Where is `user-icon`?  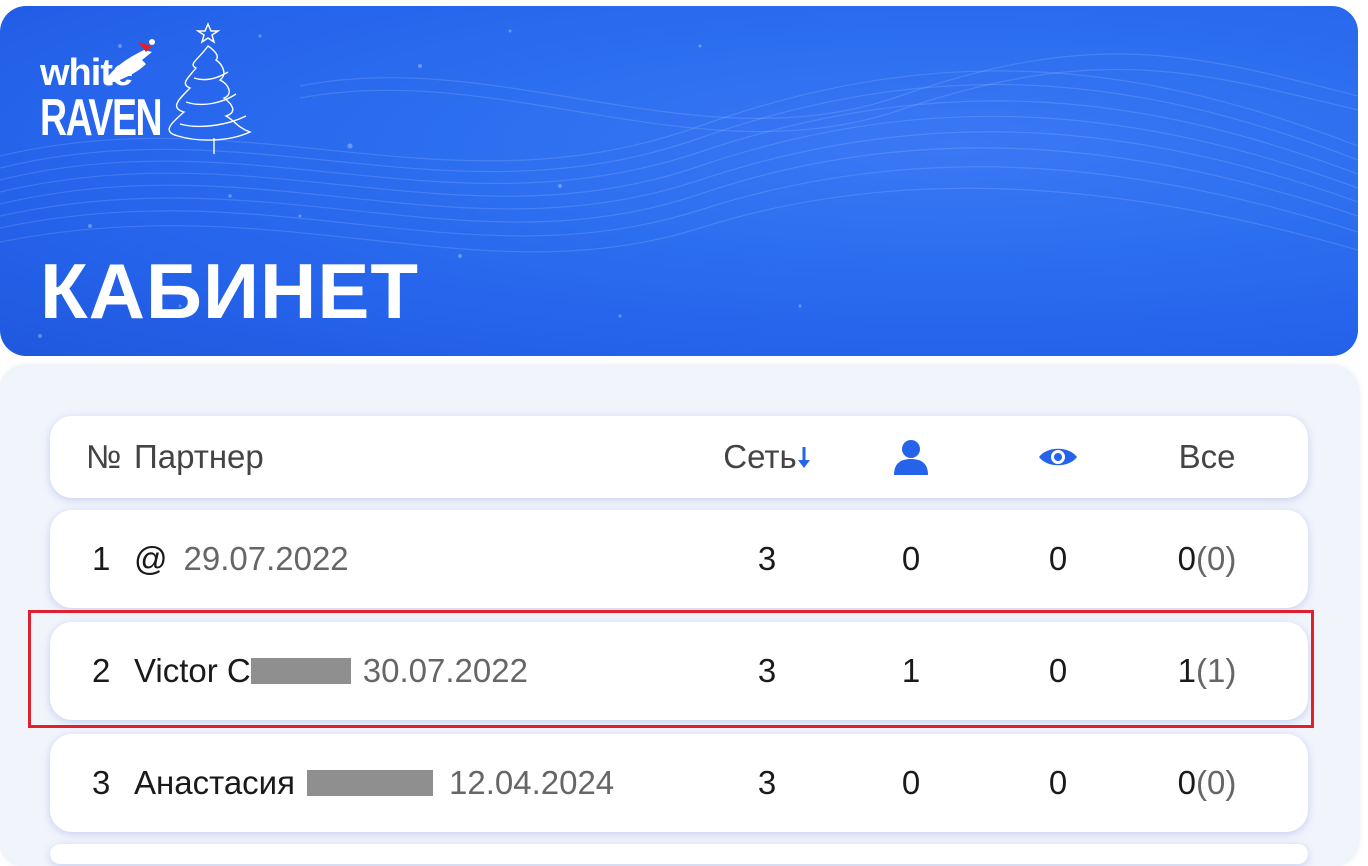
user-icon is located at coordinates (911, 457).